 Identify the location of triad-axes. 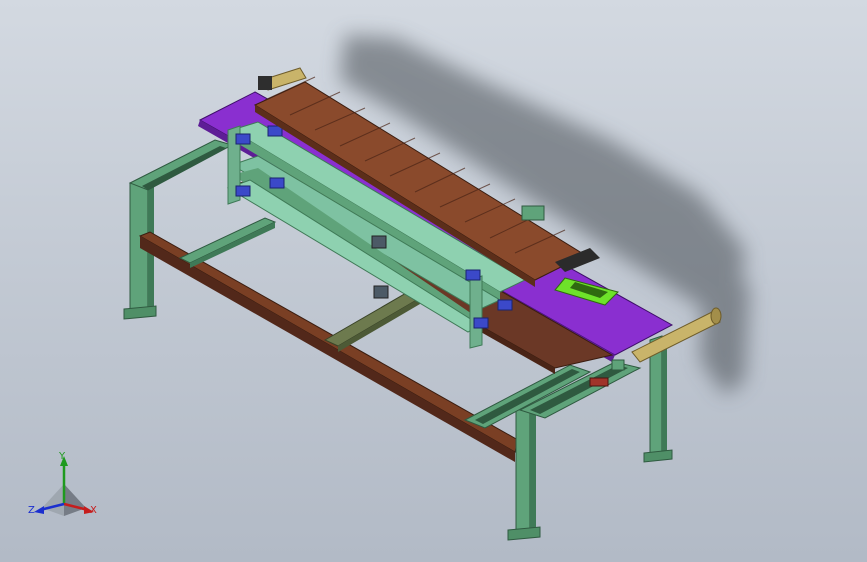
(64, 486).